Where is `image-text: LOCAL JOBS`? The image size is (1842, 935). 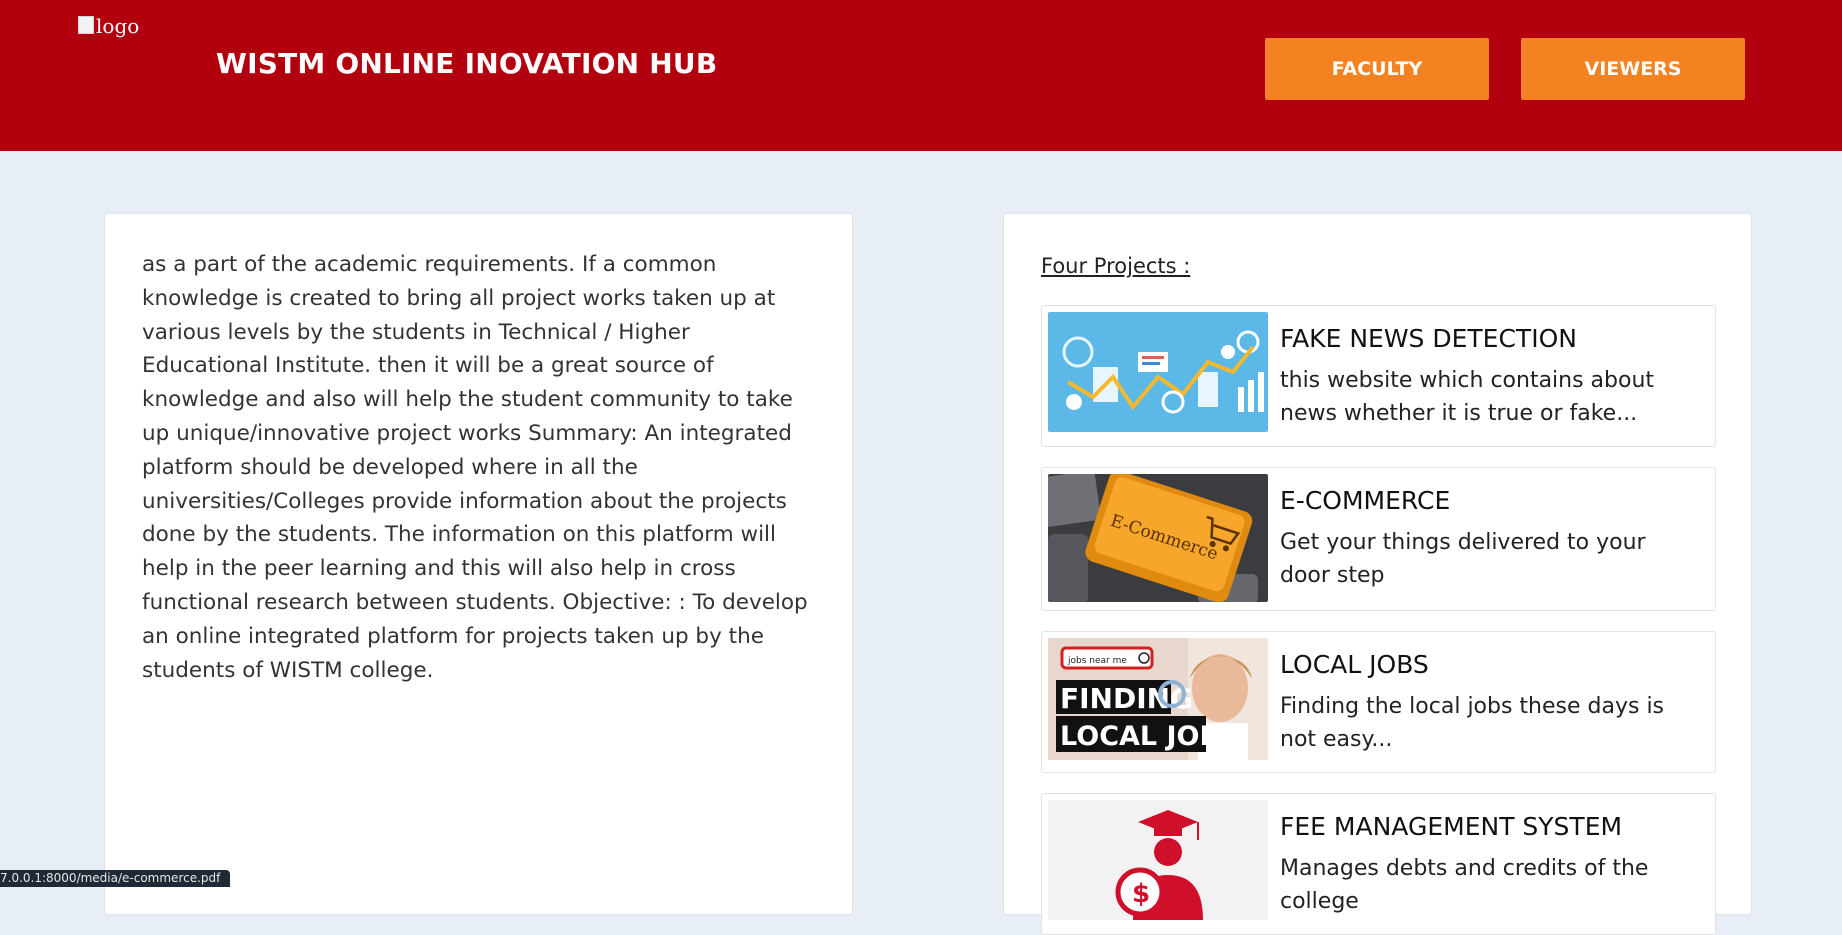
image-text: LOCAL JOBS is located at coordinates (1150, 736).